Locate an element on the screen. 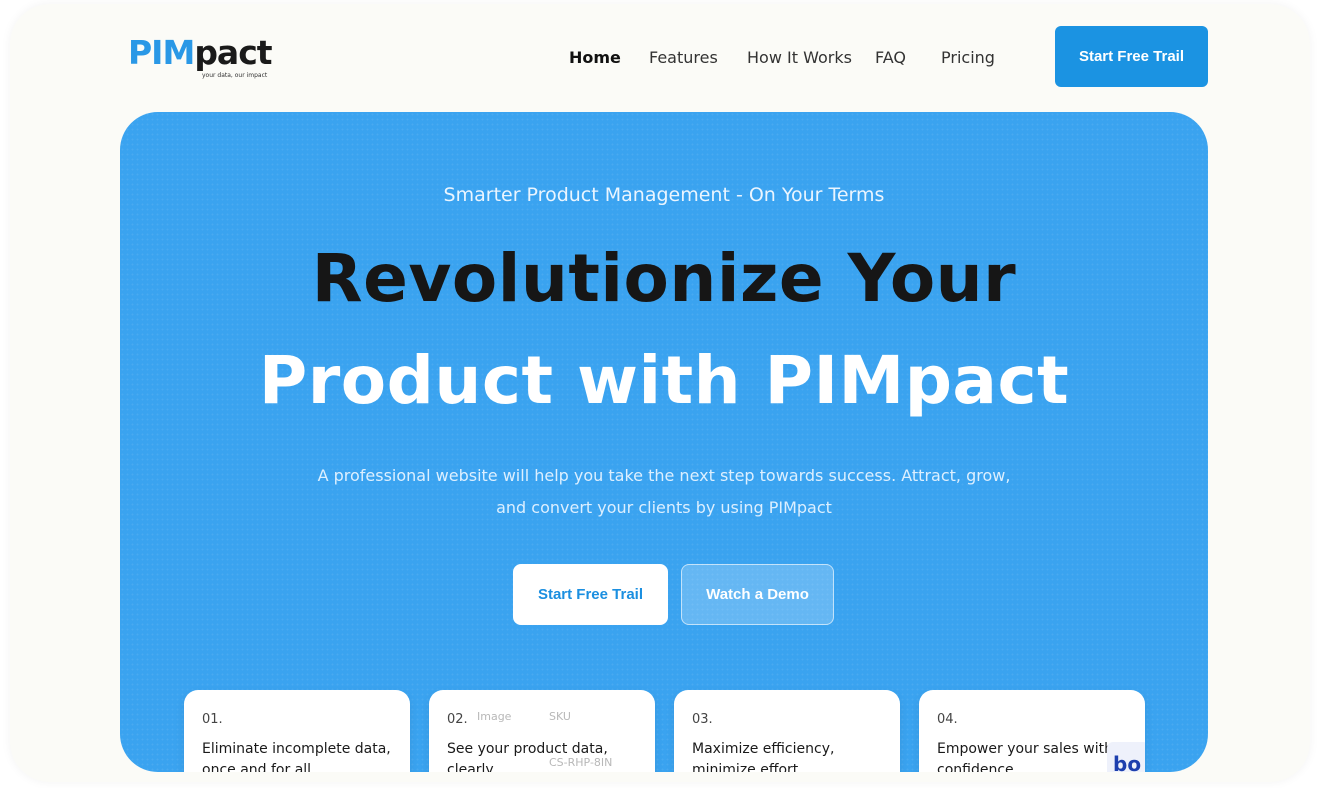 The height and width of the screenshot is (788, 1319). partner-logo-icon: bo is located at coordinates (1126, 757).